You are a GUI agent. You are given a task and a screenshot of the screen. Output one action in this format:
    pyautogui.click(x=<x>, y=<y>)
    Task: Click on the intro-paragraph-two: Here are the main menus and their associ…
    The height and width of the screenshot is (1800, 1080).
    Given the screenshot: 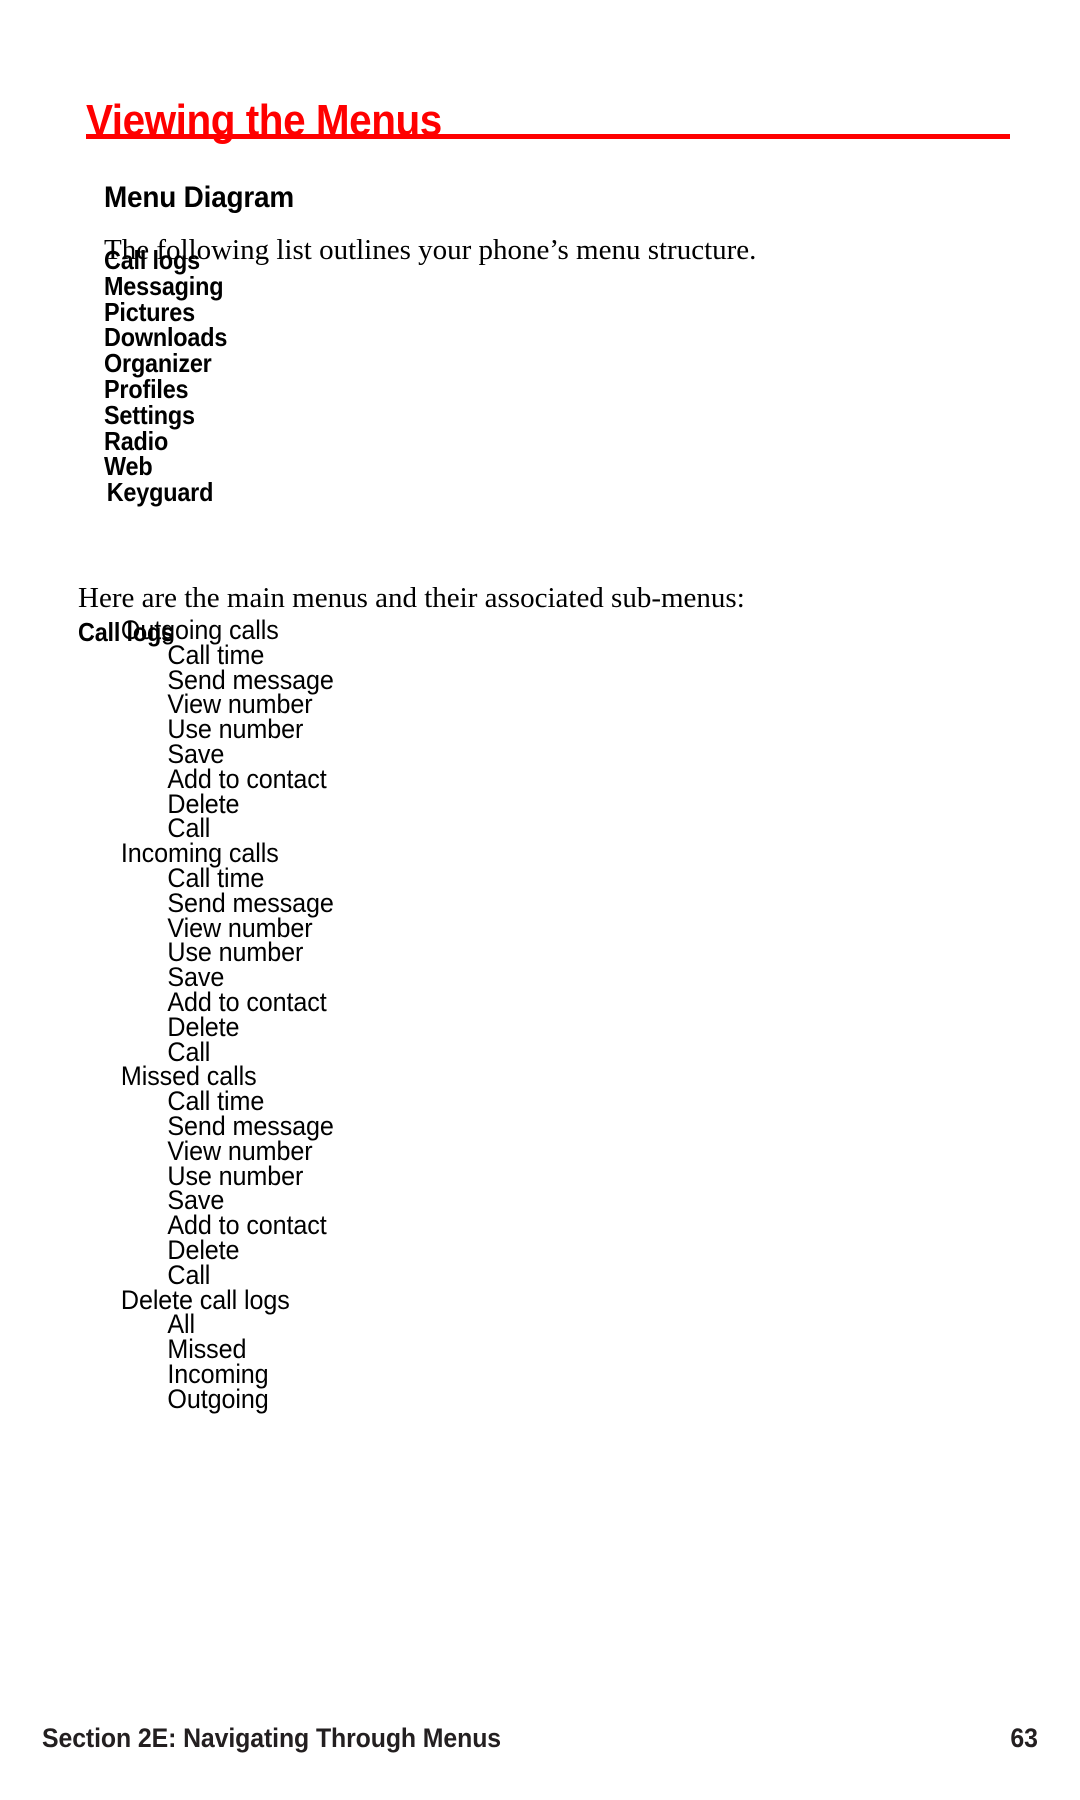 What is the action you would take?
    pyautogui.click(x=411, y=598)
    